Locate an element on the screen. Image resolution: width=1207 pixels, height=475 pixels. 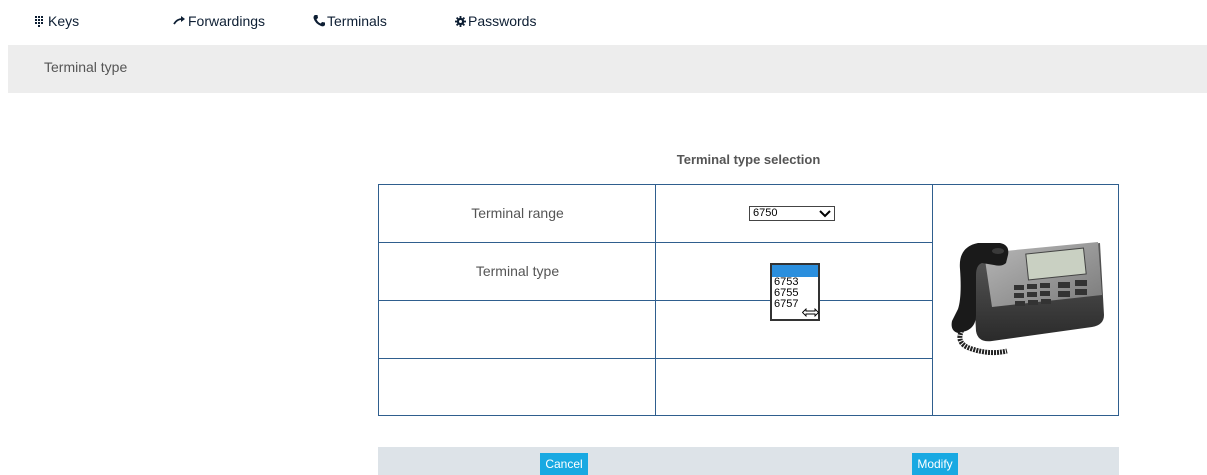
nav-terminals-label: Terminals is located at coordinates (357, 21).